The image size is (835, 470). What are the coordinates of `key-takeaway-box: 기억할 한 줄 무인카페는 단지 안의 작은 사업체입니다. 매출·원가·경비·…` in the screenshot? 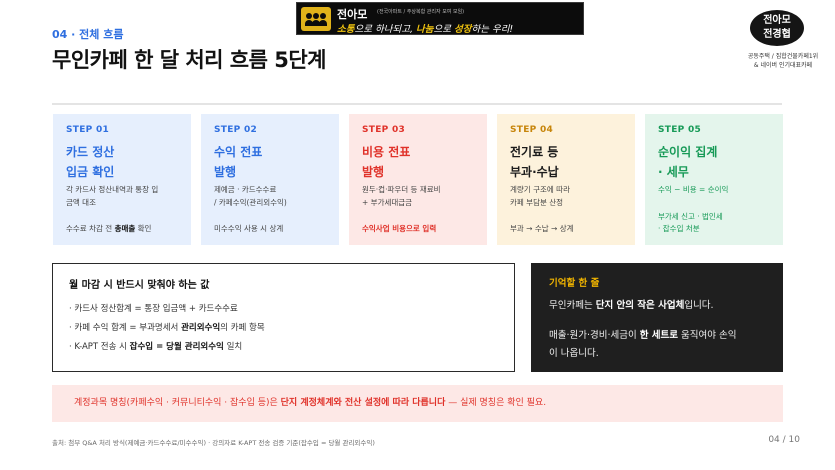 It's located at (657, 317).